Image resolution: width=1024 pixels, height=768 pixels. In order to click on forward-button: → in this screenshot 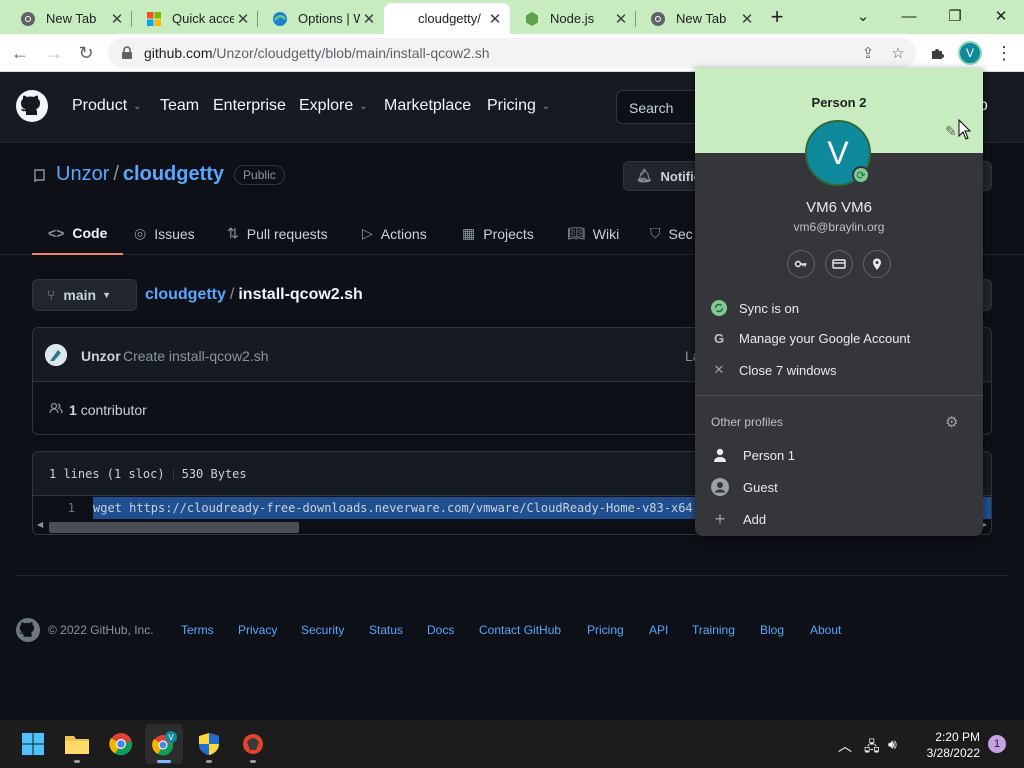, I will do `click(54, 53)`.